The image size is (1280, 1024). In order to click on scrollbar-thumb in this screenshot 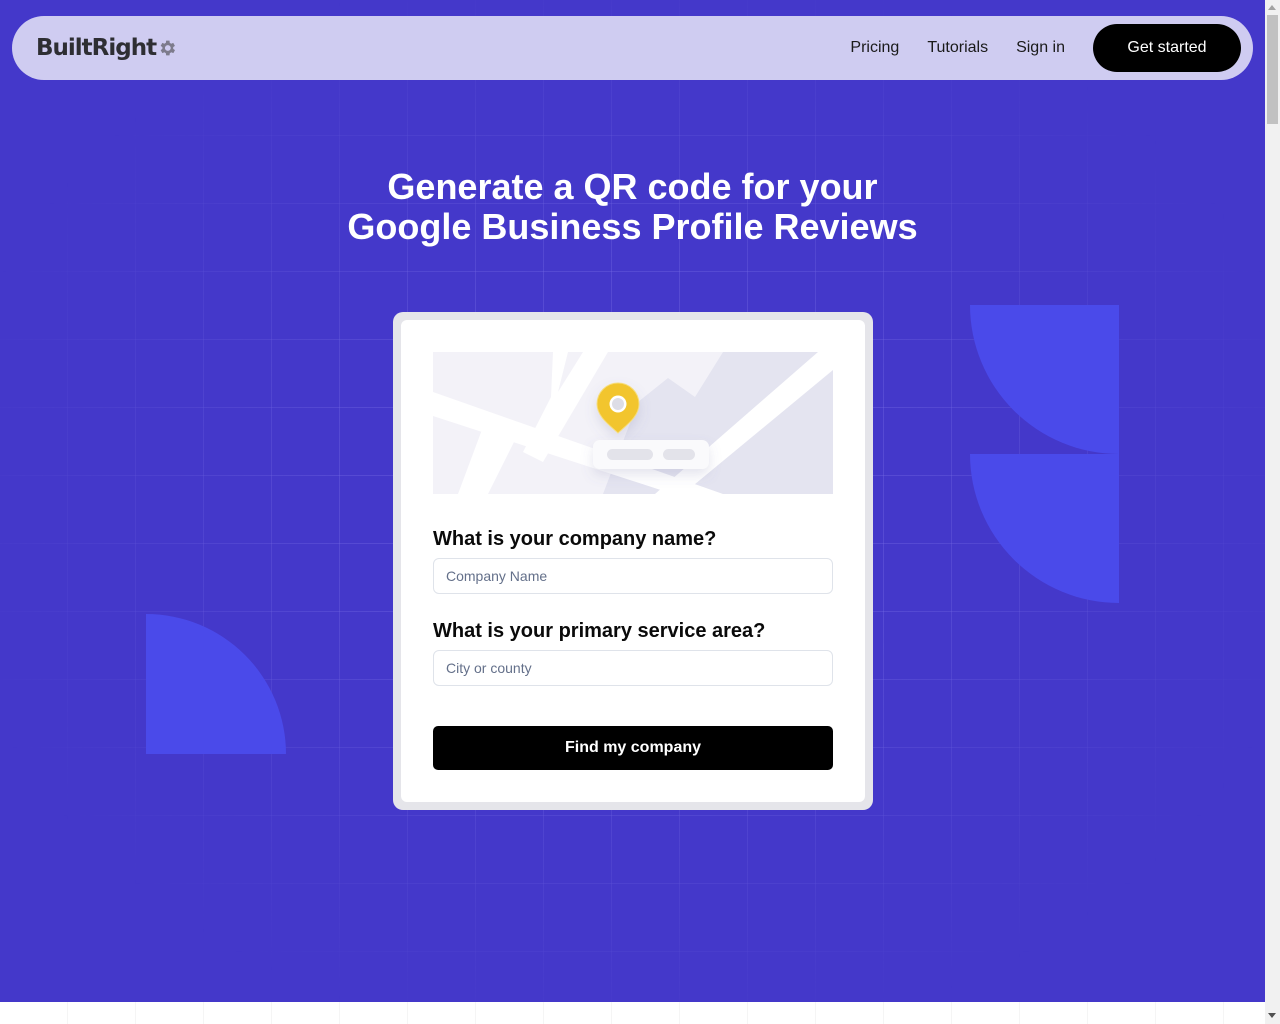, I will do `click(1272, 69)`.